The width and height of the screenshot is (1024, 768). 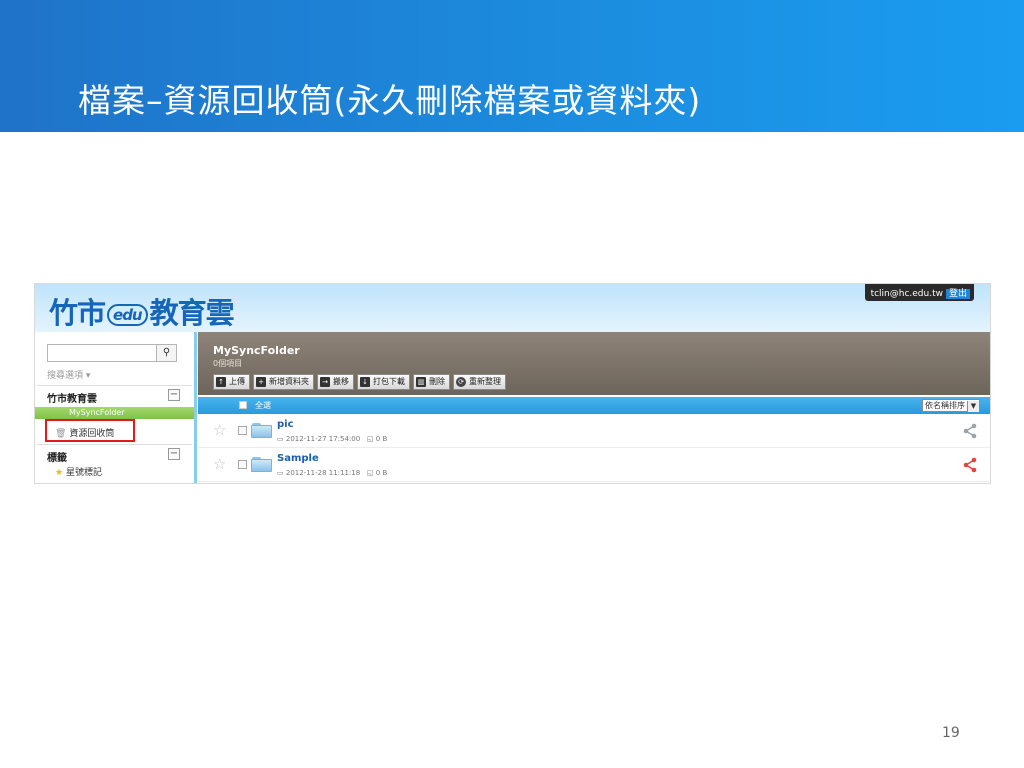 I want to click on page-number: 19, so click(x=951, y=733).